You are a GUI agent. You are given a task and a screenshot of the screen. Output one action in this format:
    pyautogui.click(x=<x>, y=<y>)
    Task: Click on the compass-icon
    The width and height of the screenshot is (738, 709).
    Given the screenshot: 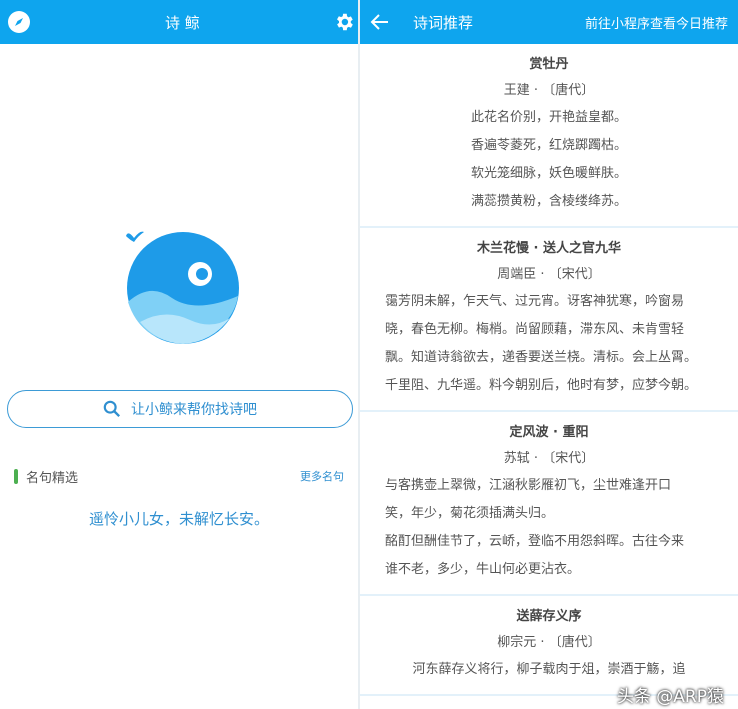 What is the action you would take?
    pyautogui.click(x=19, y=22)
    